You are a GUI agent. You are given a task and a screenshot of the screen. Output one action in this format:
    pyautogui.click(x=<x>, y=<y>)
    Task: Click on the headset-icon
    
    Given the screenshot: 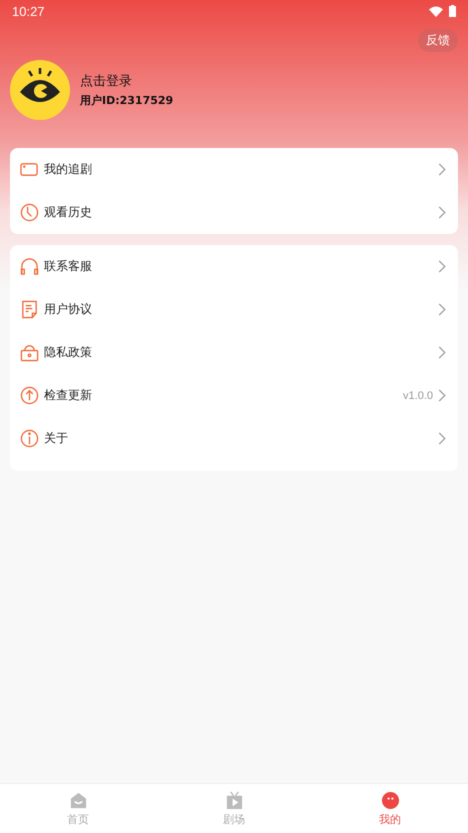 What is the action you would take?
    pyautogui.click(x=29, y=266)
    